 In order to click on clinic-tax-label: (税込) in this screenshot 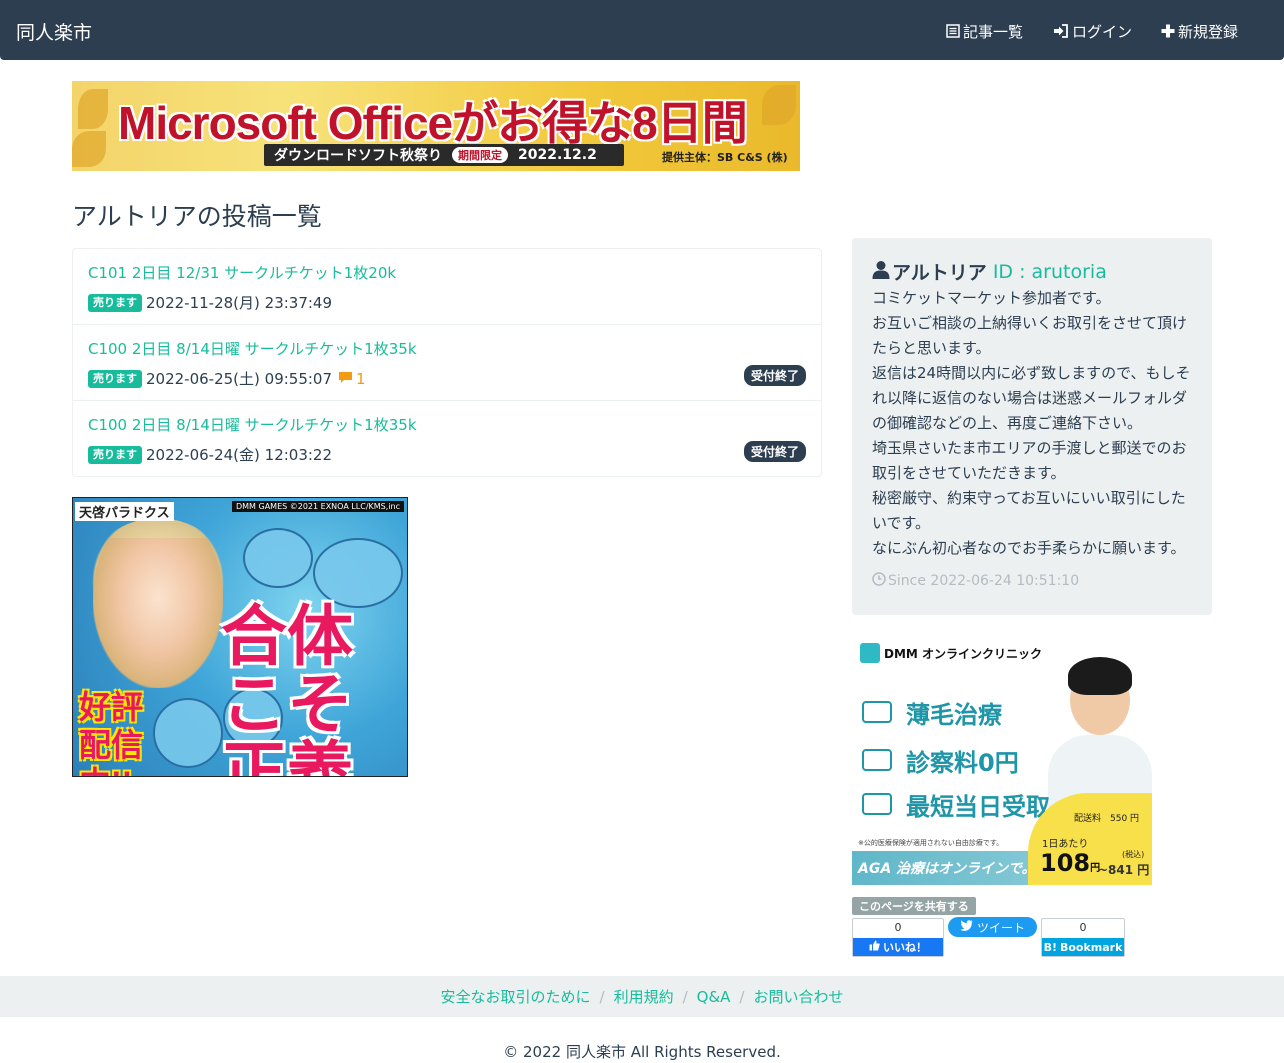, I will do `click(1133, 854)`.